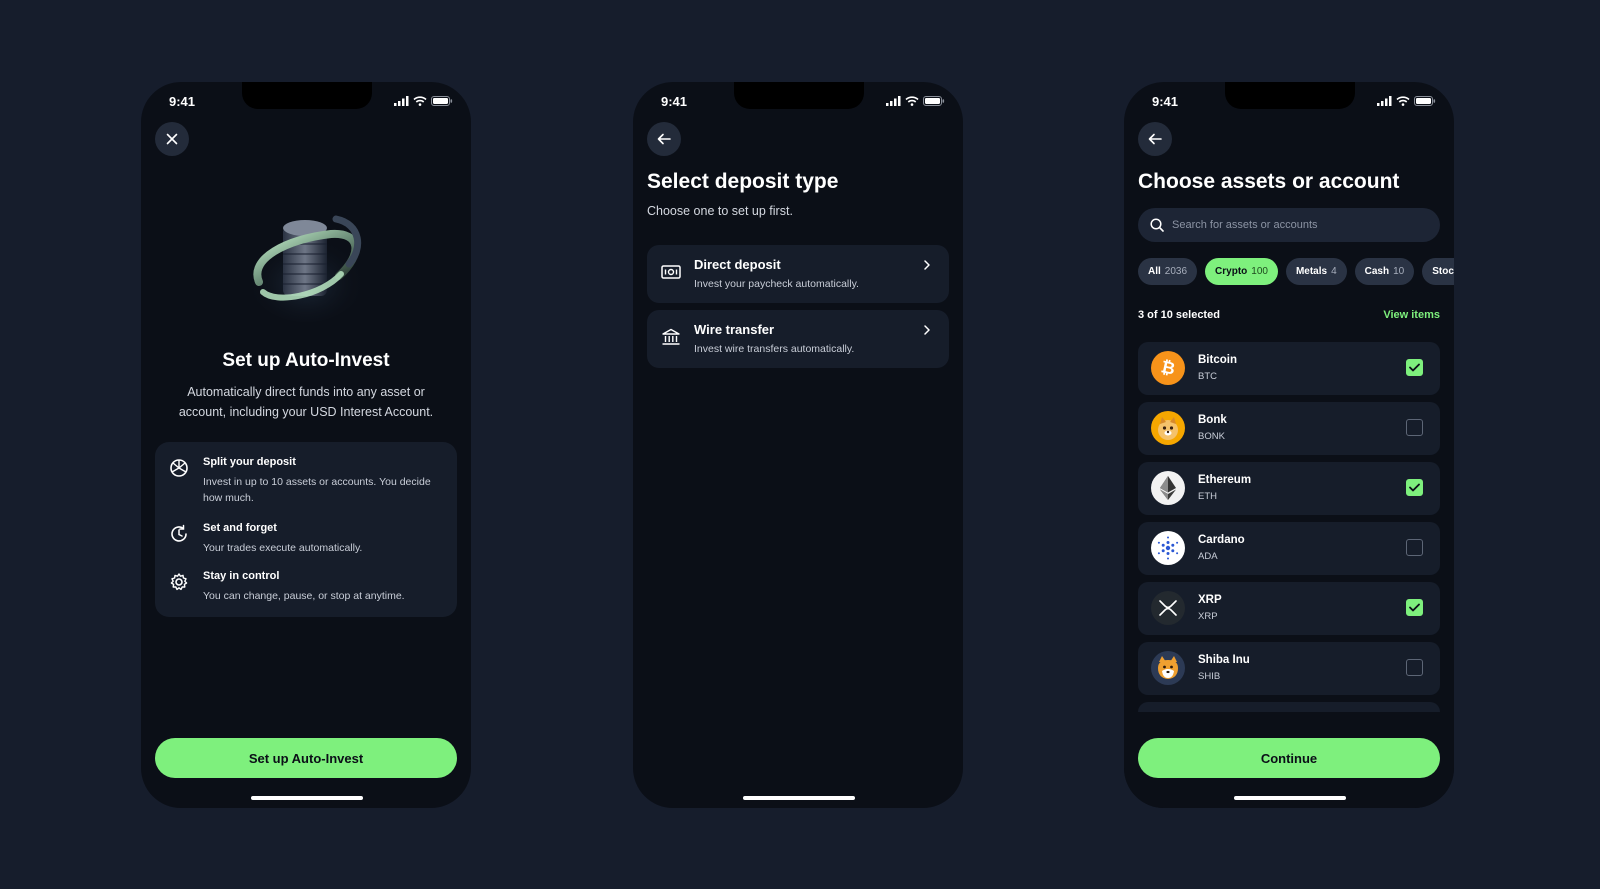 Image resolution: width=1600 pixels, height=889 pixels. Describe the element at coordinates (249, 462) in the screenshot. I see `feature-title: Split your deposit` at that location.